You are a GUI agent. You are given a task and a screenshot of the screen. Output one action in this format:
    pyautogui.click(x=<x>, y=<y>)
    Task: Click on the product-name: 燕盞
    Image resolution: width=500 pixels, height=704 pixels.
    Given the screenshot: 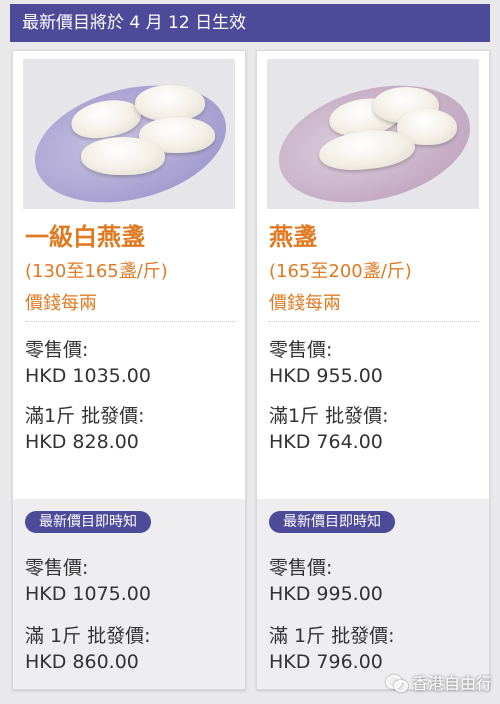 What is the action you would take?
    pyautogui.click(x=293, y=237)
    